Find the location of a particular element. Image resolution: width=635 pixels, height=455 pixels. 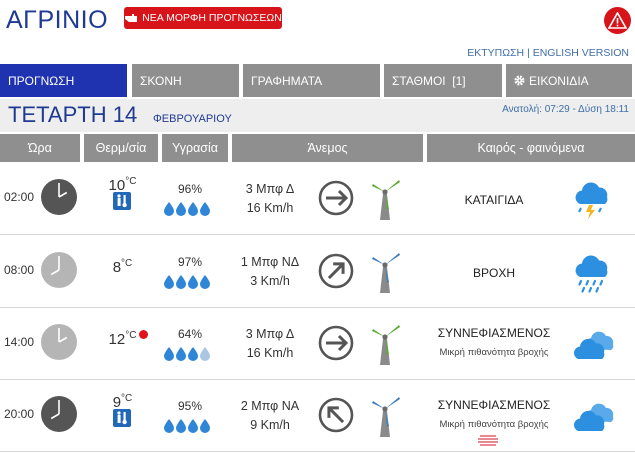

tab-stations-count: [1] is located at coordinates (459, 80).